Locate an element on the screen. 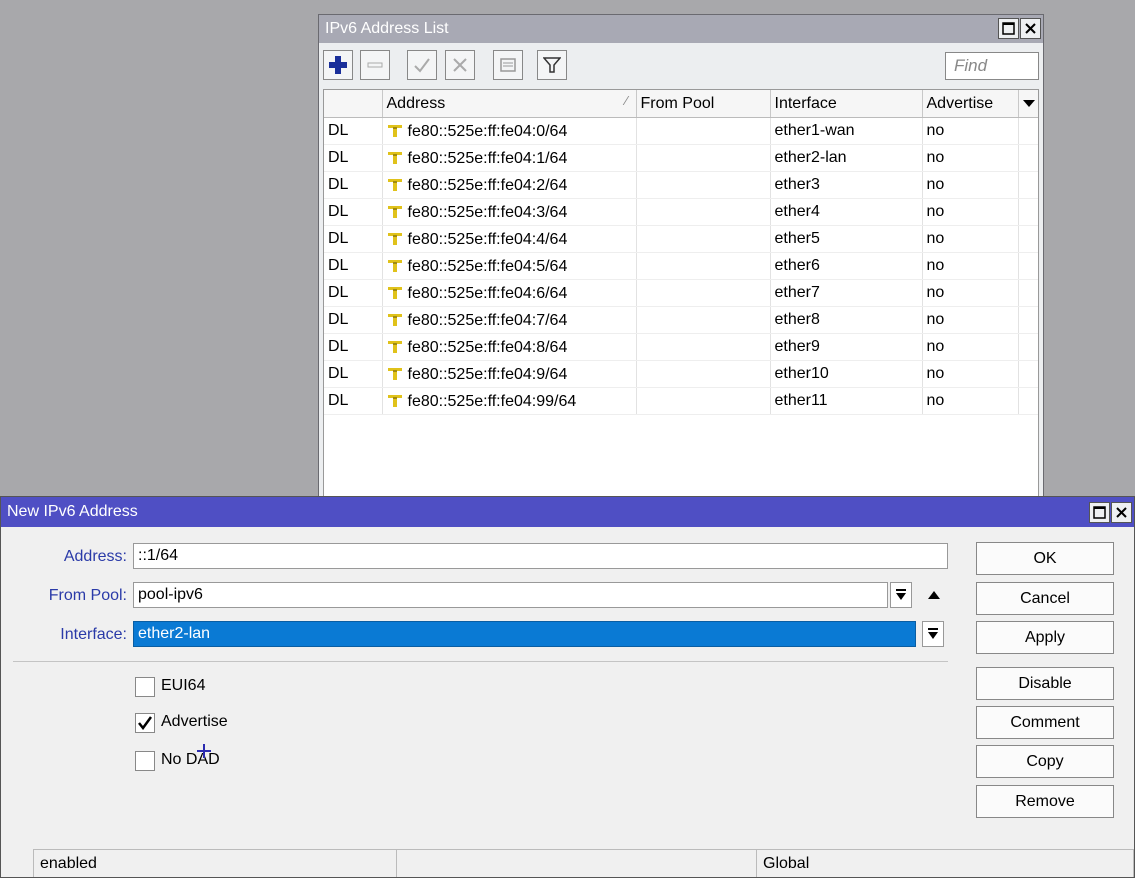 This screenshot has width=1135, height=878. advertise-checkbox is located at coordinates (145, 723).